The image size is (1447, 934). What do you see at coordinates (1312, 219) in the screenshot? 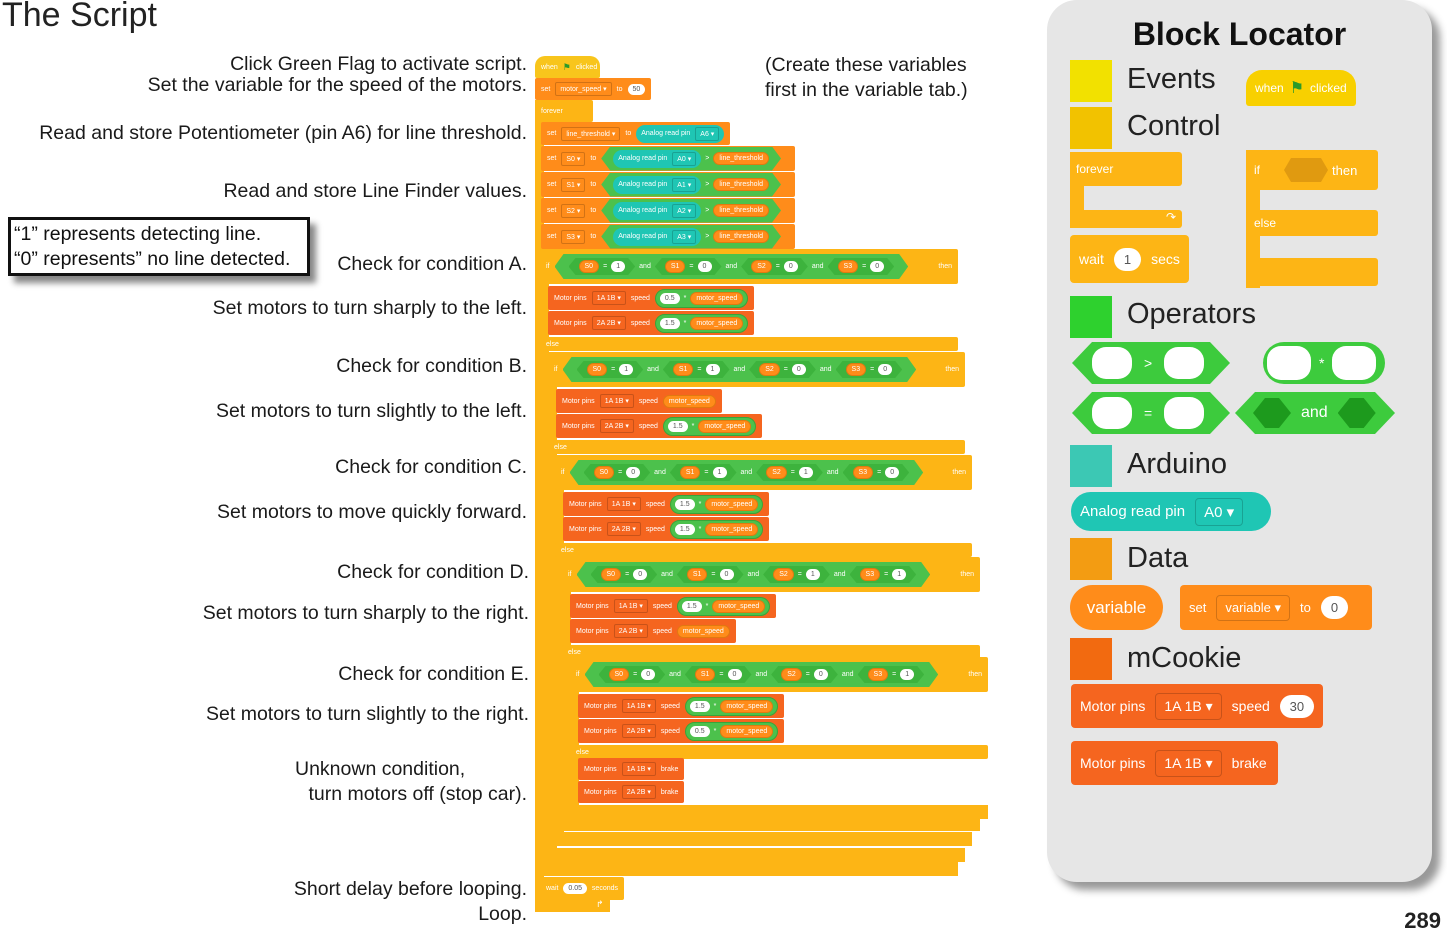
I see `locator-if-else-block: if then else` at bounding box center [1312, 219].